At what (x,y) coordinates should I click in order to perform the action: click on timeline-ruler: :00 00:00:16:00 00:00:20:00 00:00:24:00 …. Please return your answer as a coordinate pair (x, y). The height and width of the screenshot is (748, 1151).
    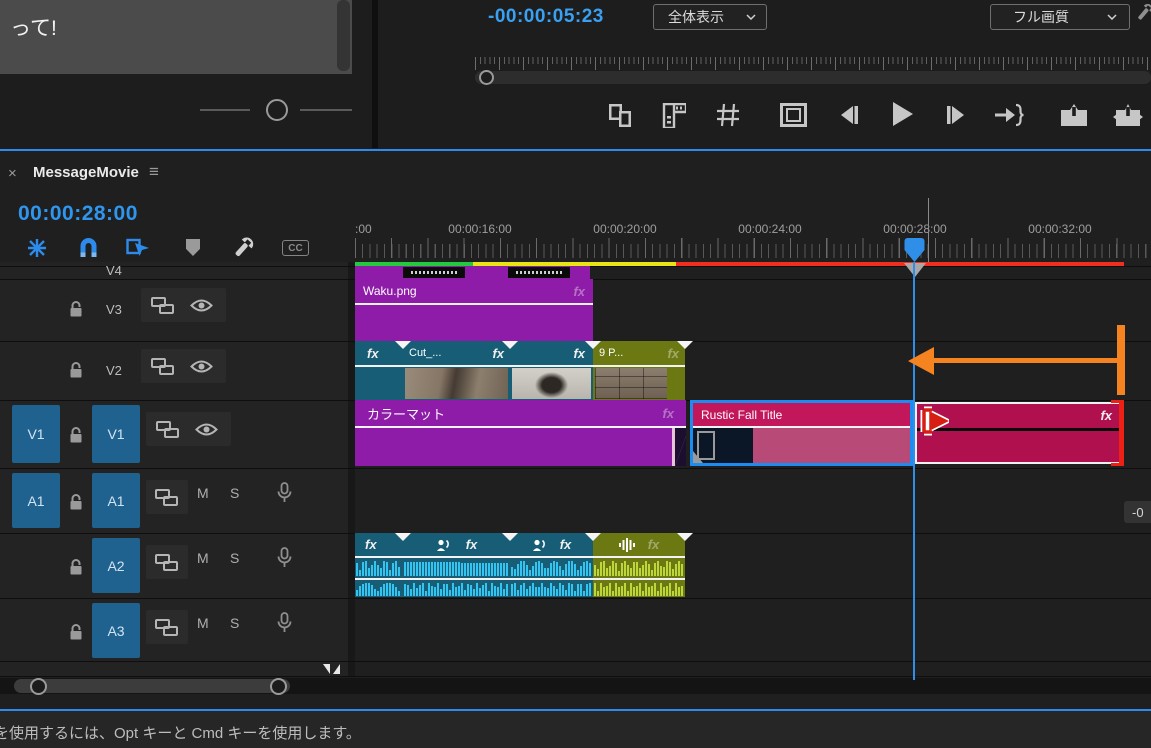
    Looking at the image, I should click on (753, 229).